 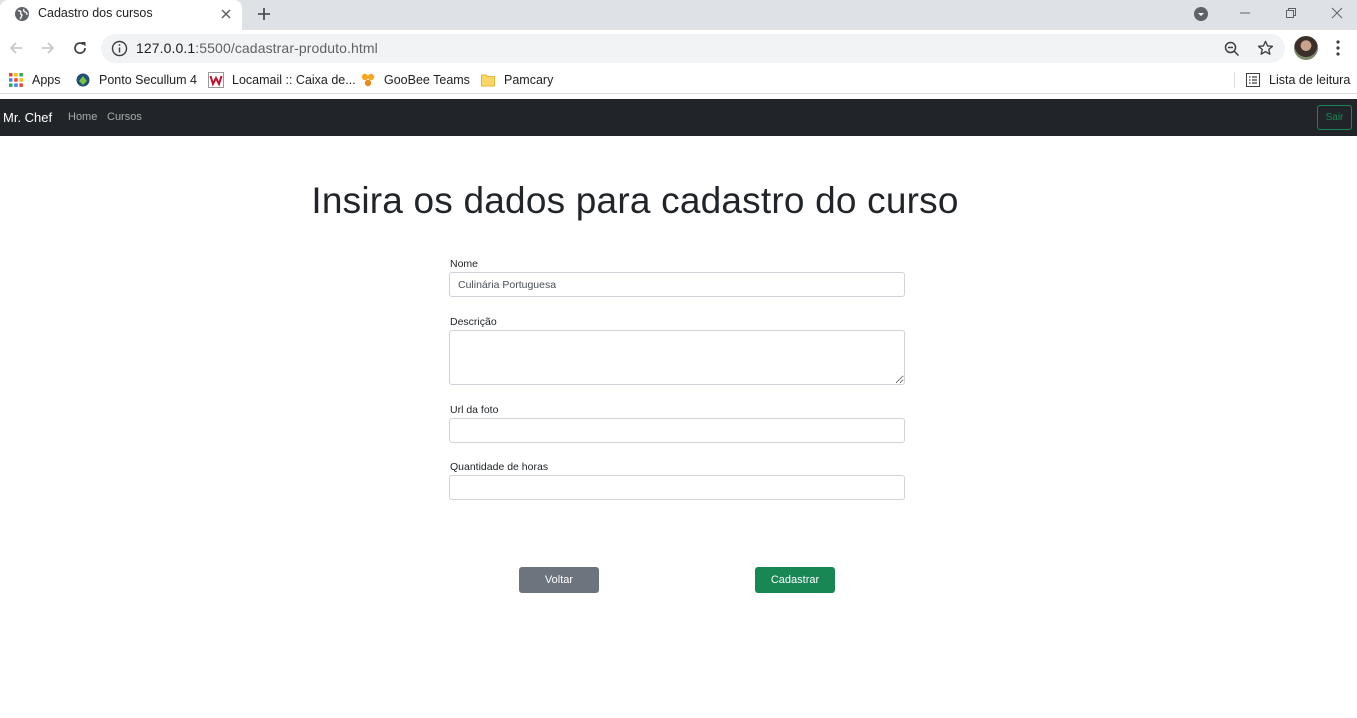 What do you see at coordinates (795, 580) in the screenshot?
I see `submit-button: Cadastrar` at bounding box center [795, 580].